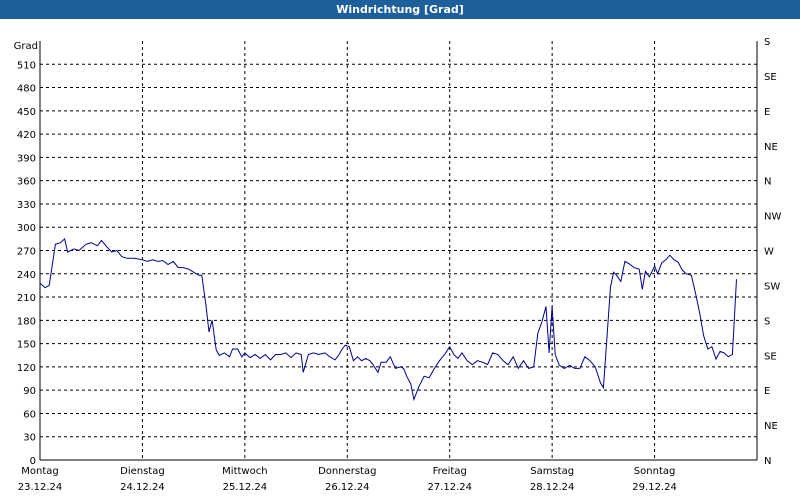 This screenshot has height=504, width=800. Describe the element at coordinates (29, 391) in the screenshot. I see `y-tick-label: 90` at that location.